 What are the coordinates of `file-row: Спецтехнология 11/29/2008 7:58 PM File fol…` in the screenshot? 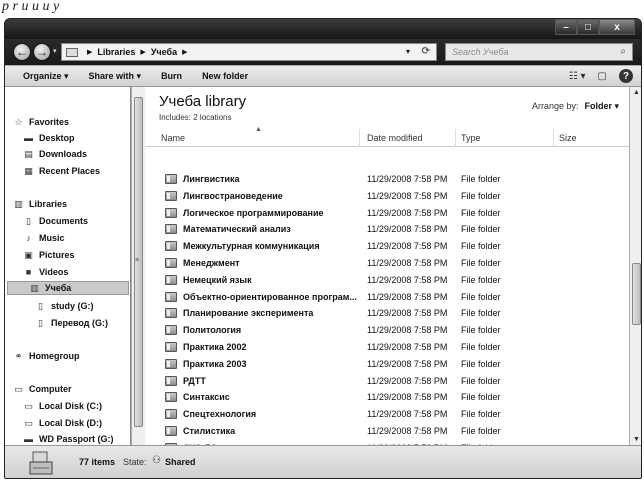 It's located at (387, 414).